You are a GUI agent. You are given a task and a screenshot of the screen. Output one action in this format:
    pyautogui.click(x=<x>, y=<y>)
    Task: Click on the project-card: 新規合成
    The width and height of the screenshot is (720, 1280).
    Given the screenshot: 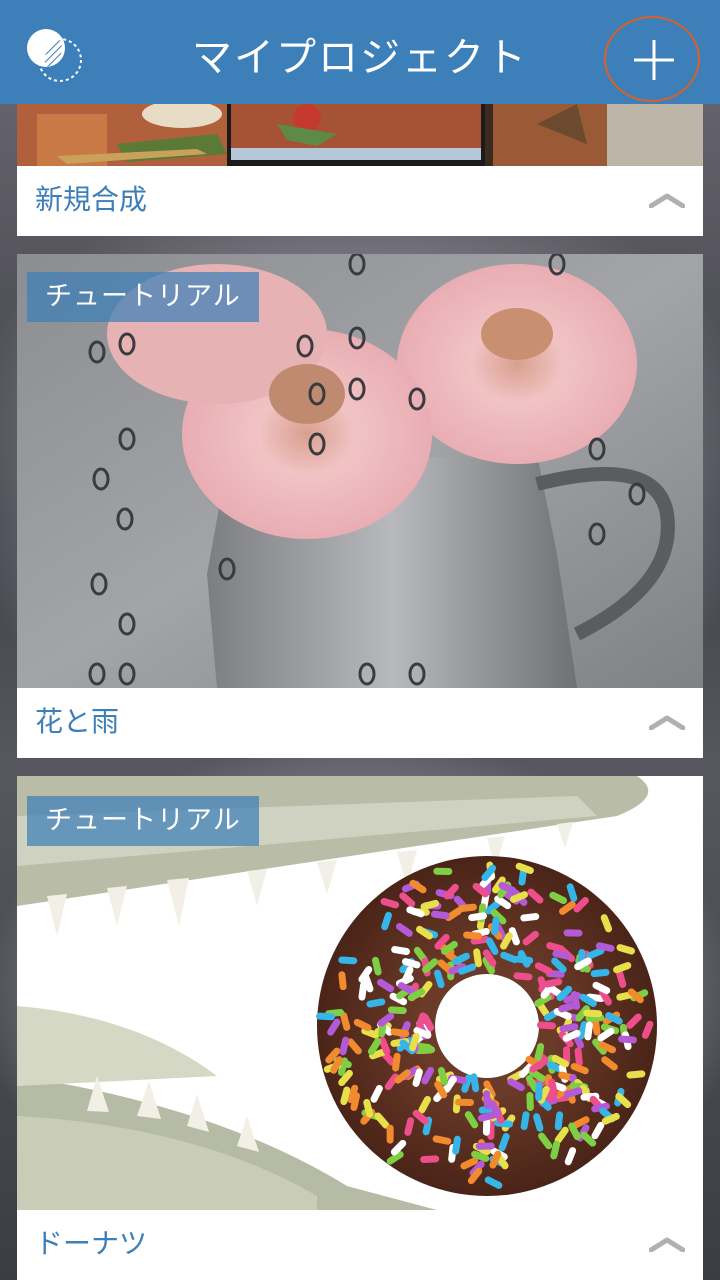 What is the action you would take?
    pyautogui.click(x=360, y=170)
    